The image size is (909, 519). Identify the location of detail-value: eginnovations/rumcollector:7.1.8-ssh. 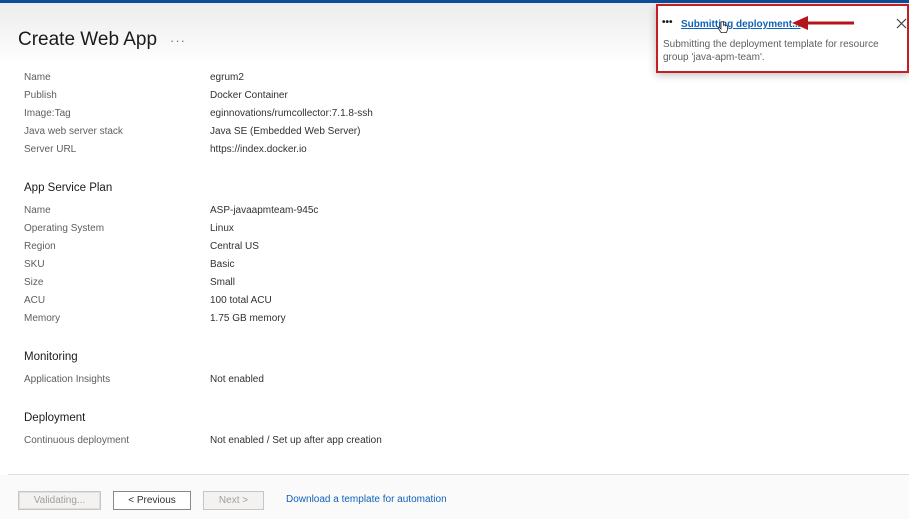
(291, 113).